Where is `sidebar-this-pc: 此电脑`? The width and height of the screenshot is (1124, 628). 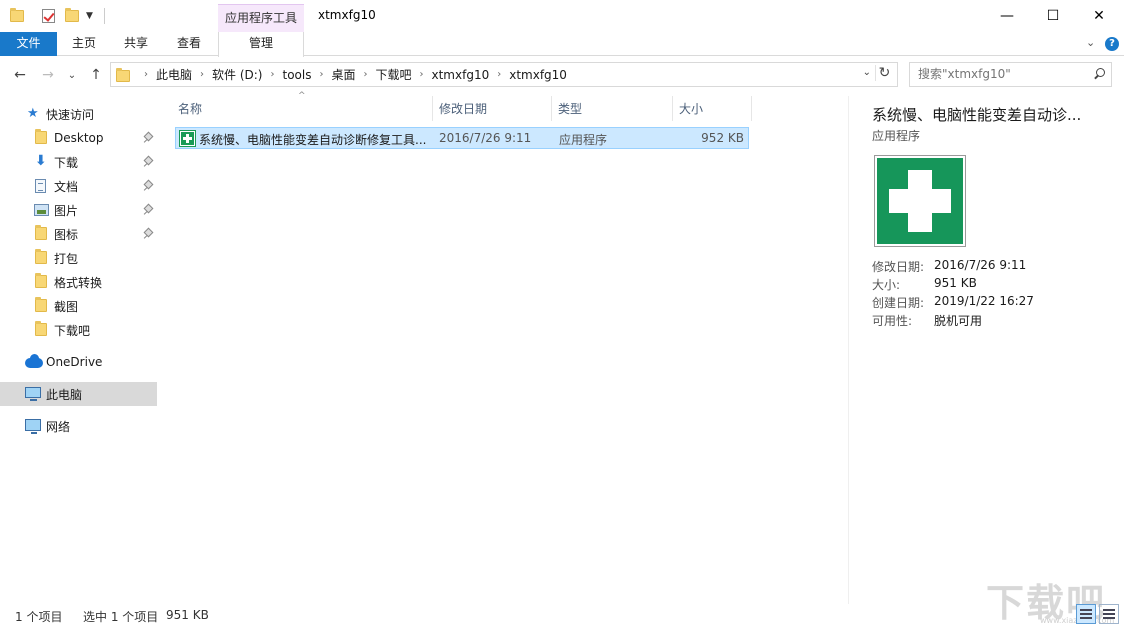 sidebar-this-pc: 此电脑 is located at coordinates (78, 394).